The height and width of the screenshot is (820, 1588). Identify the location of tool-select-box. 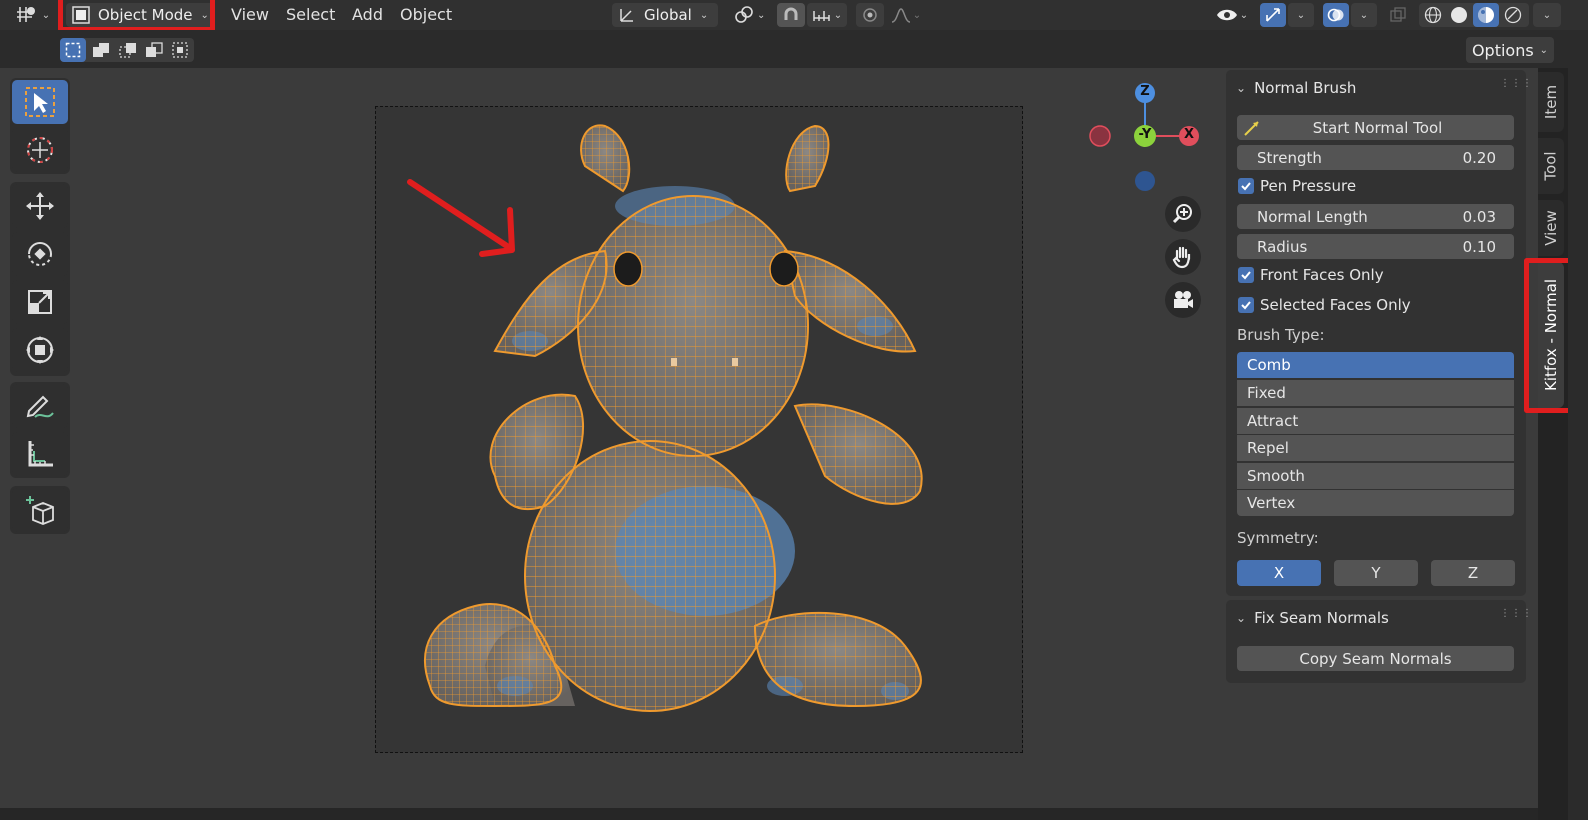
(40, 102).